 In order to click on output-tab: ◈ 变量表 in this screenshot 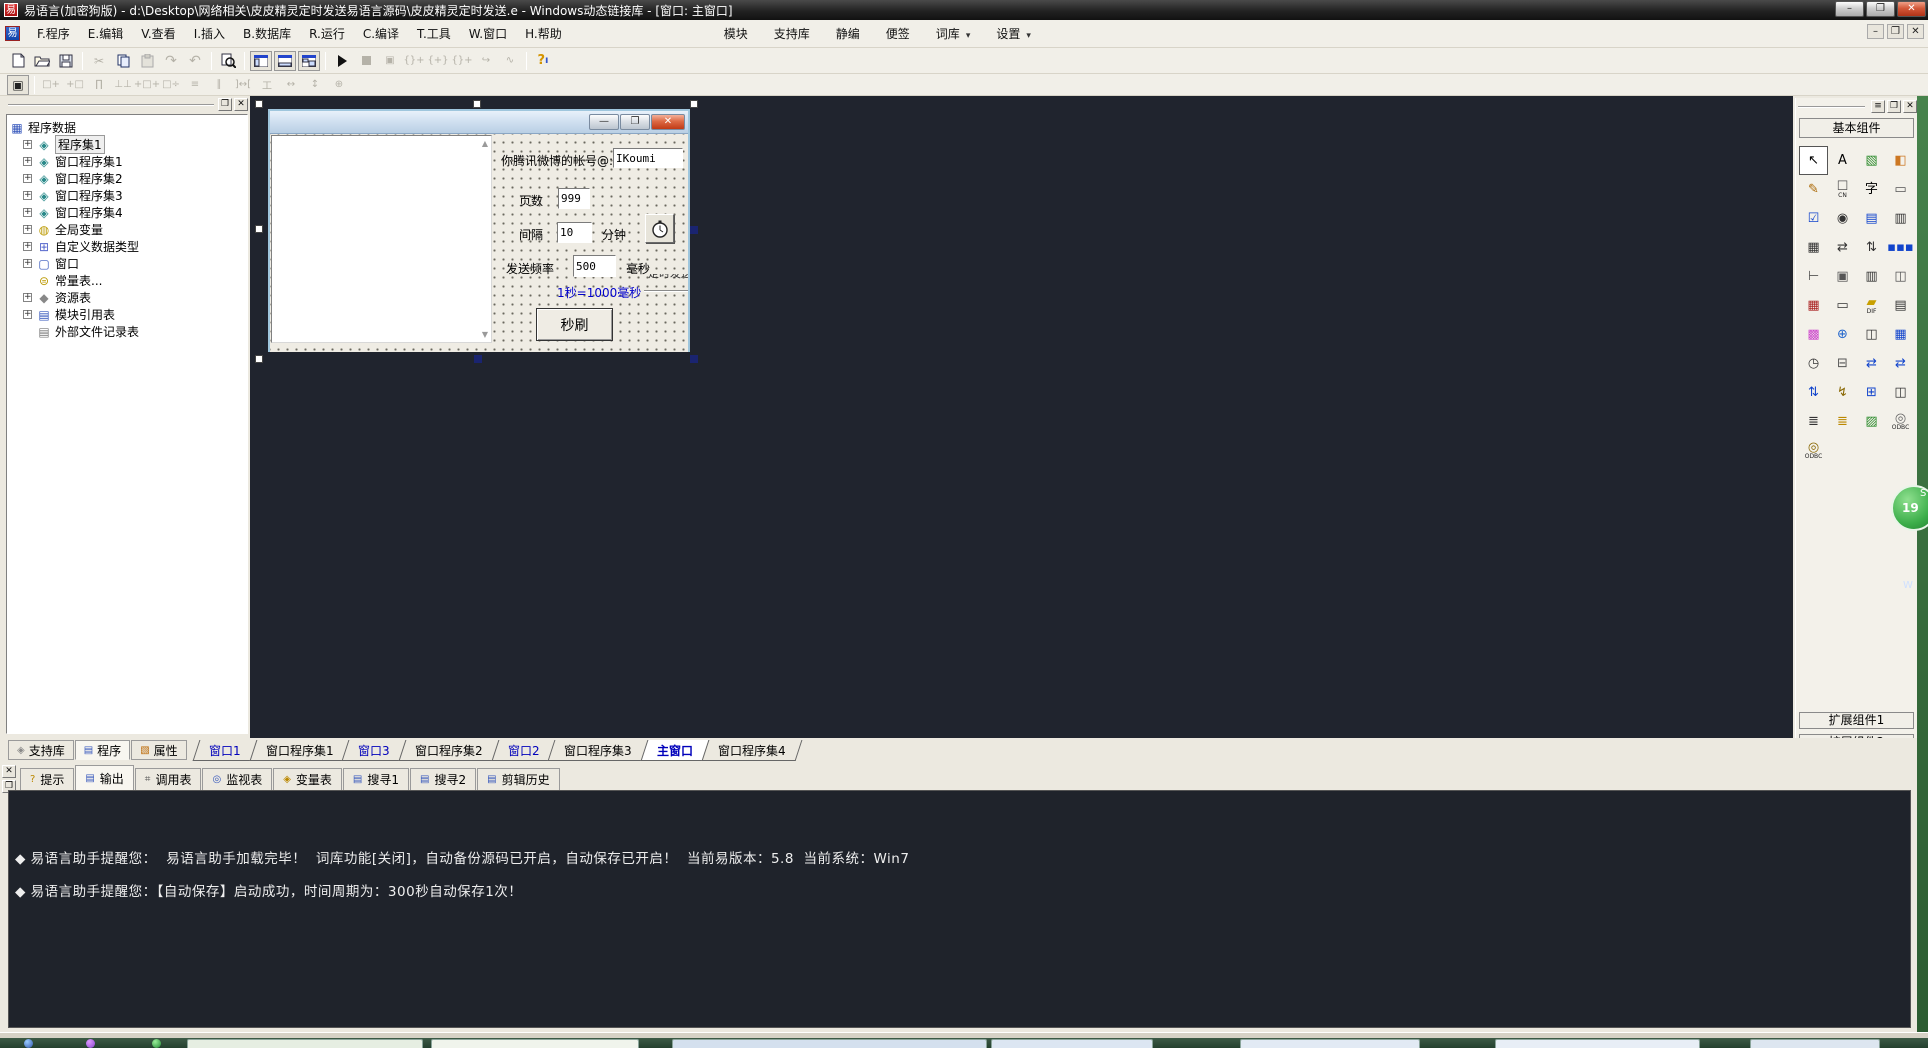, I will do `click(307, 779)`.